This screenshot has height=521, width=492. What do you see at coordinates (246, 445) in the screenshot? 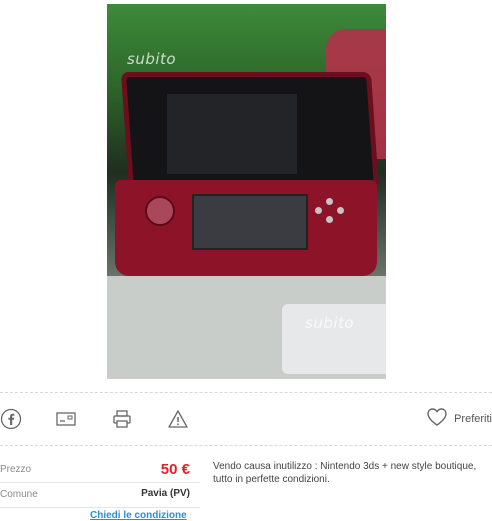
I see `divider-bottom` at bounding box center [246, 445].